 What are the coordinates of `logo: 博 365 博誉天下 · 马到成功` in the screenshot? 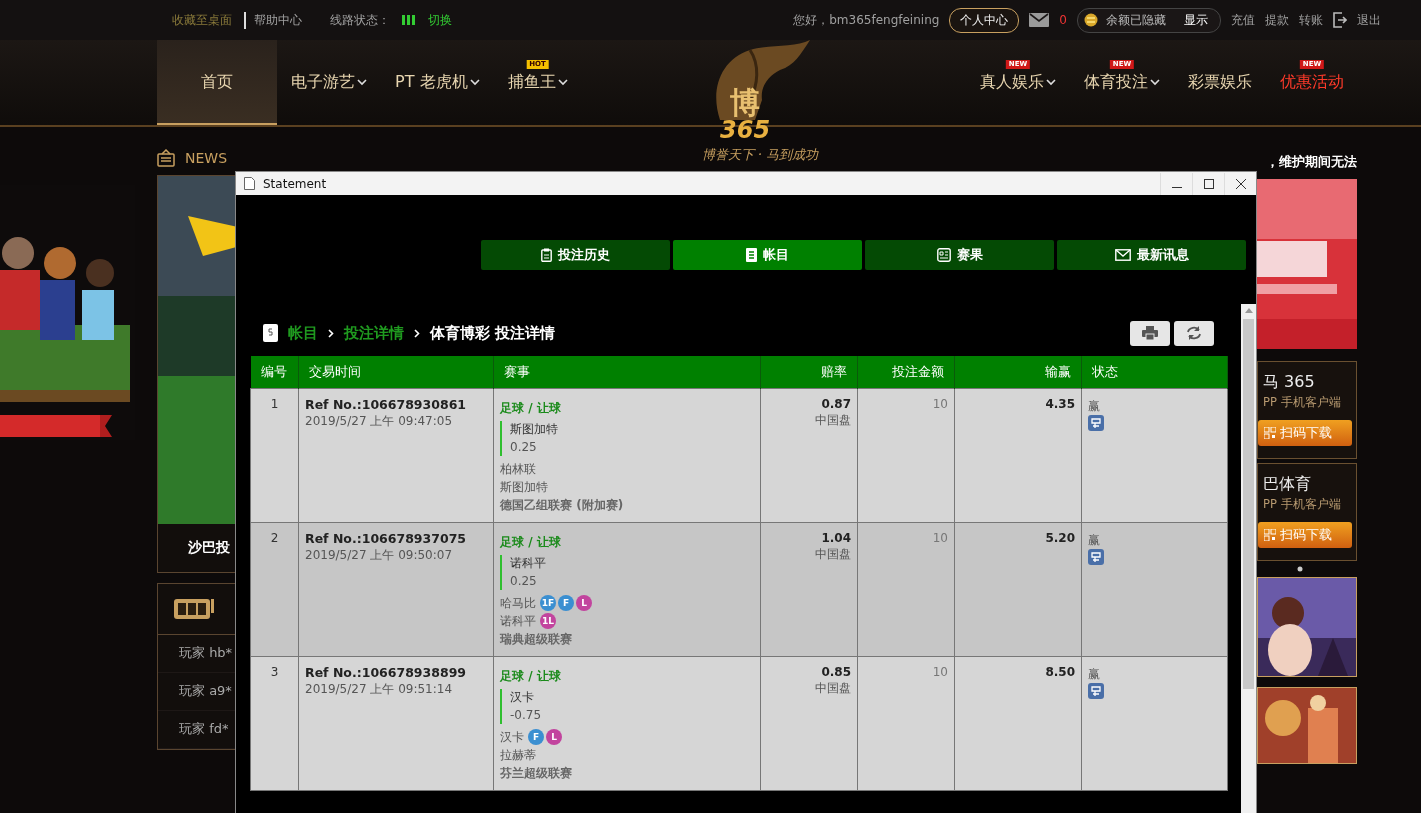 It's located at (760, 103).